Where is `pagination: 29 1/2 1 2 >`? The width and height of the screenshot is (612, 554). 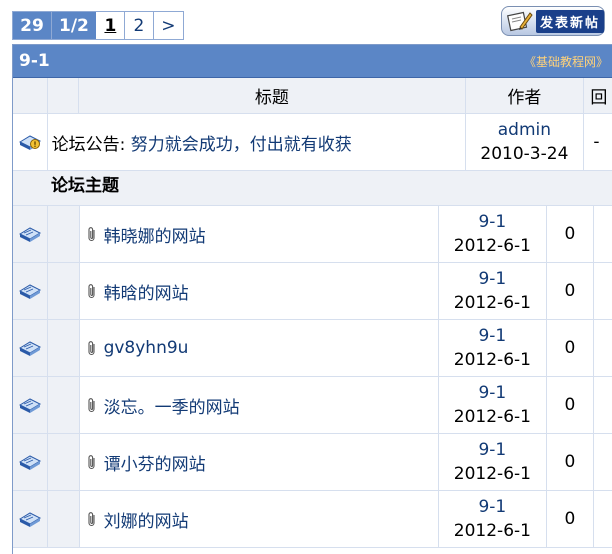 pagination: 29 1/2 1 2 > is located at coordinates (98, 25).